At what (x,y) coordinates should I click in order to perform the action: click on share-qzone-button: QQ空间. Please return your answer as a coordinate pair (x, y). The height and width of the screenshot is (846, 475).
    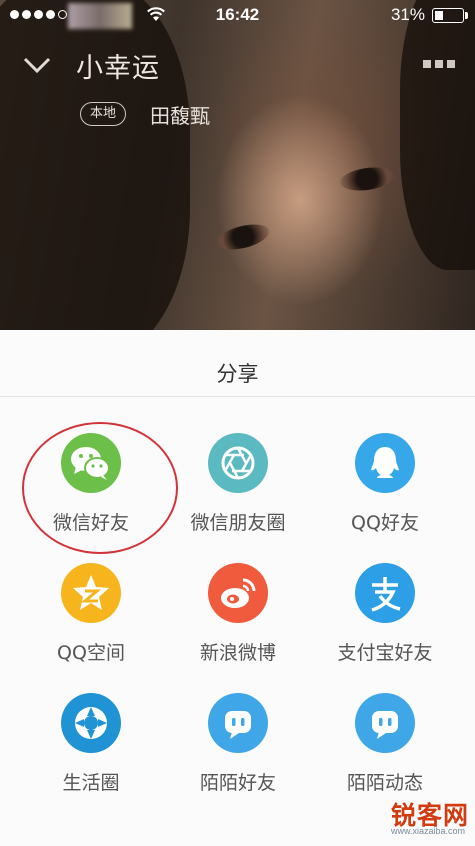
    Looking at the image, I should click on (91, 623).